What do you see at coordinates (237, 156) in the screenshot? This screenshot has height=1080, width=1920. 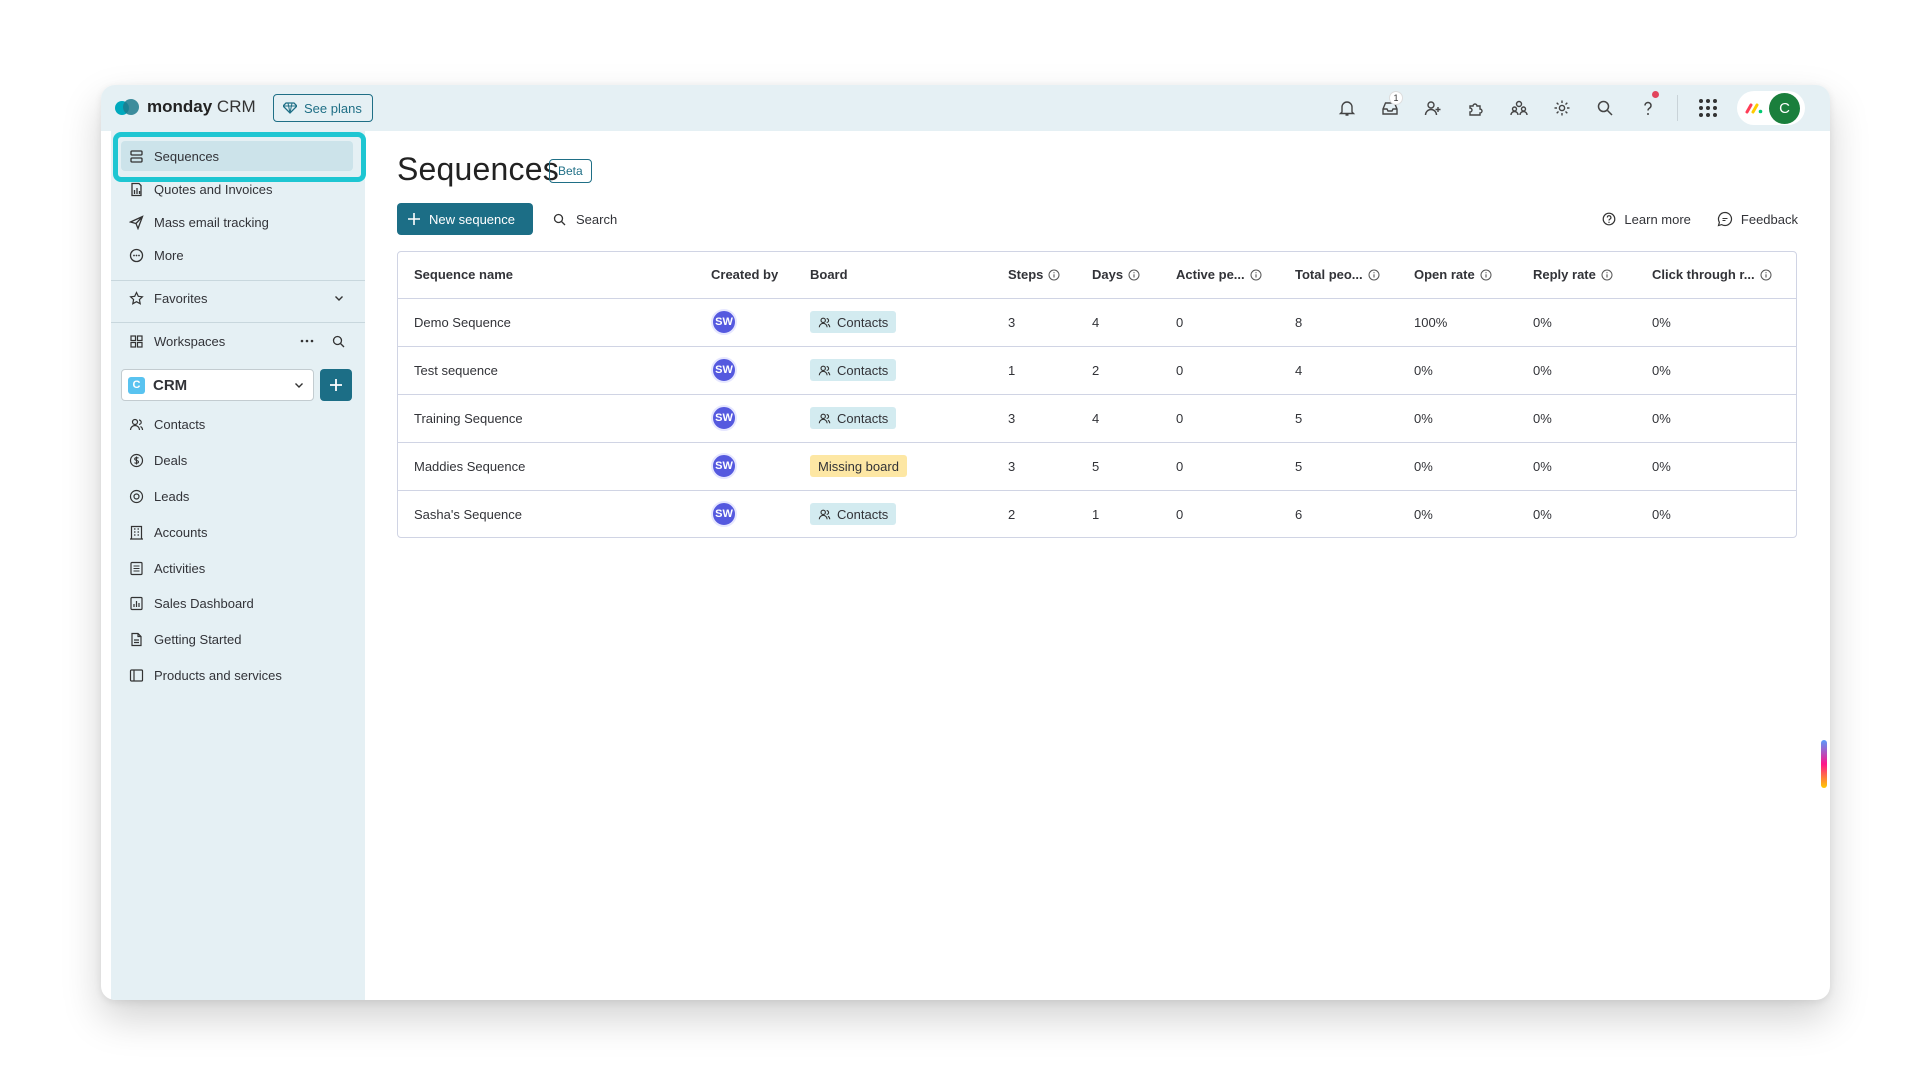 I see `sidebar-item-sequences: Sequences` at bounding box center [237, 156].